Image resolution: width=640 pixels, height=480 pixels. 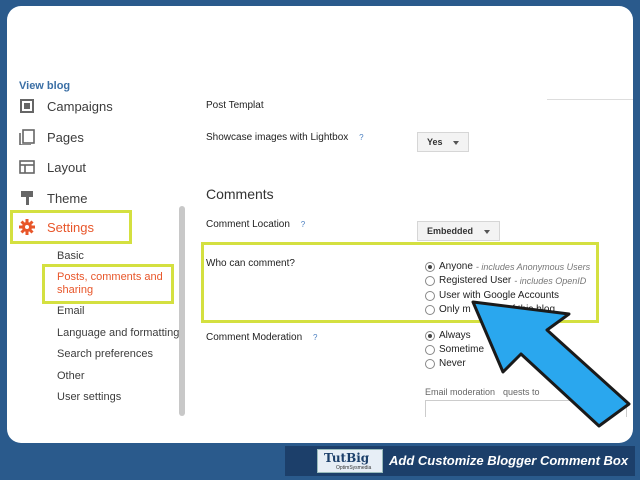 I want to click on sidebar-sub-search: Search preferences, so click(x=105, y=354).